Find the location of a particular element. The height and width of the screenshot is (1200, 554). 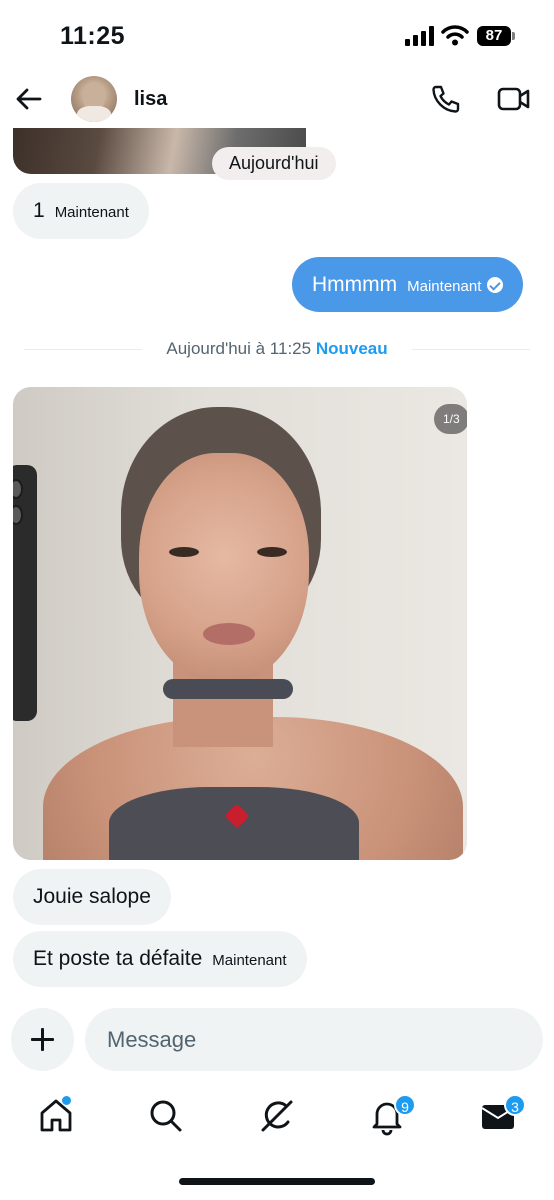

conversation-header: lisa is located at coordinates (277, 99).